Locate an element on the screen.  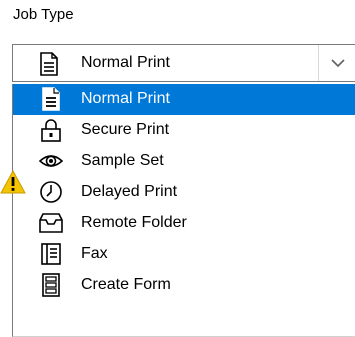
fax-icon is located at coordinates (51, 254).